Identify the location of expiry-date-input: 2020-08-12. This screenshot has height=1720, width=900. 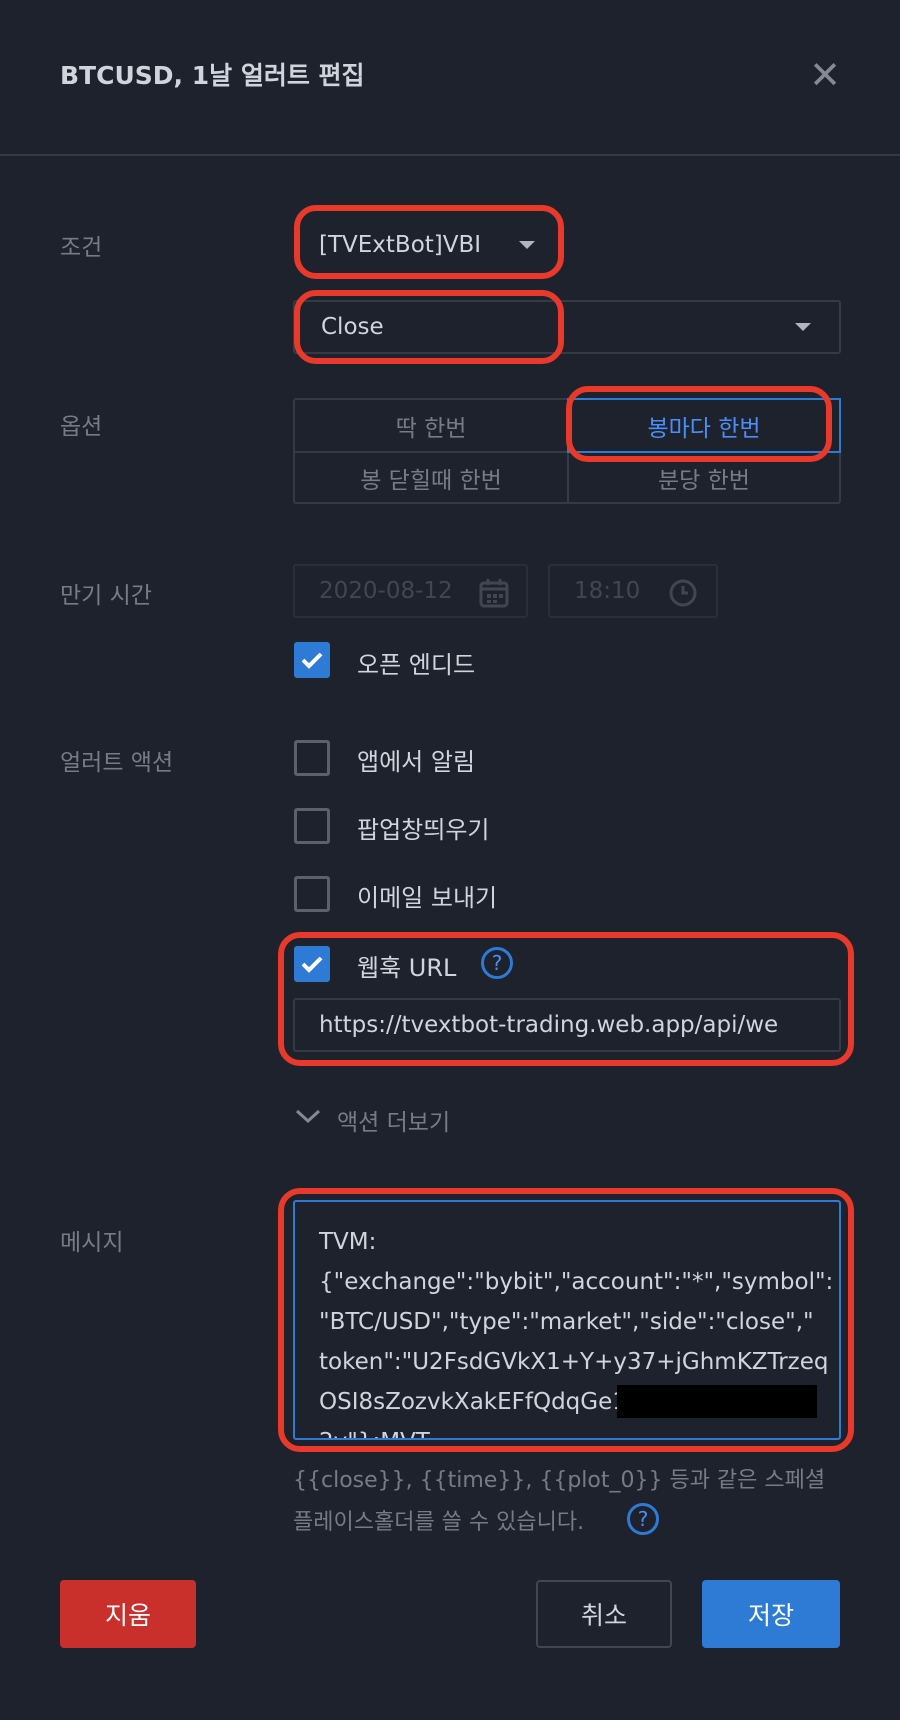
(410, 591).